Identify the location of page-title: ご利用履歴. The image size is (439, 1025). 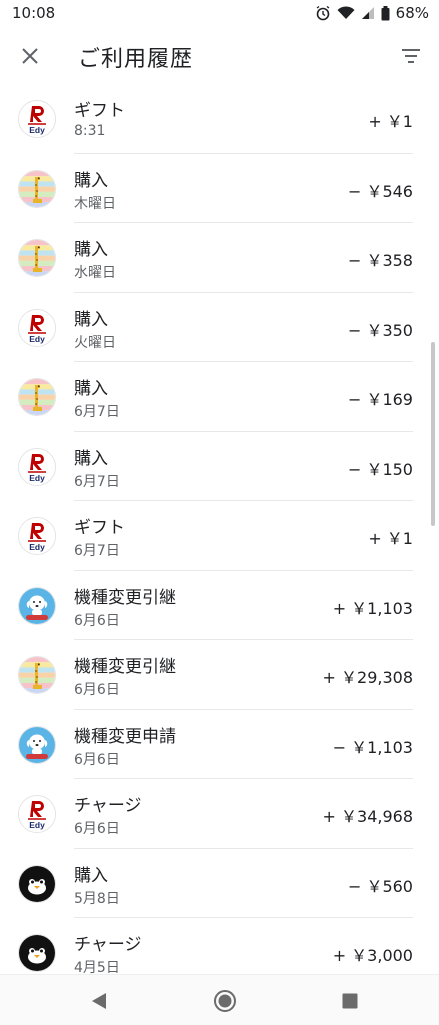
(136, 59).